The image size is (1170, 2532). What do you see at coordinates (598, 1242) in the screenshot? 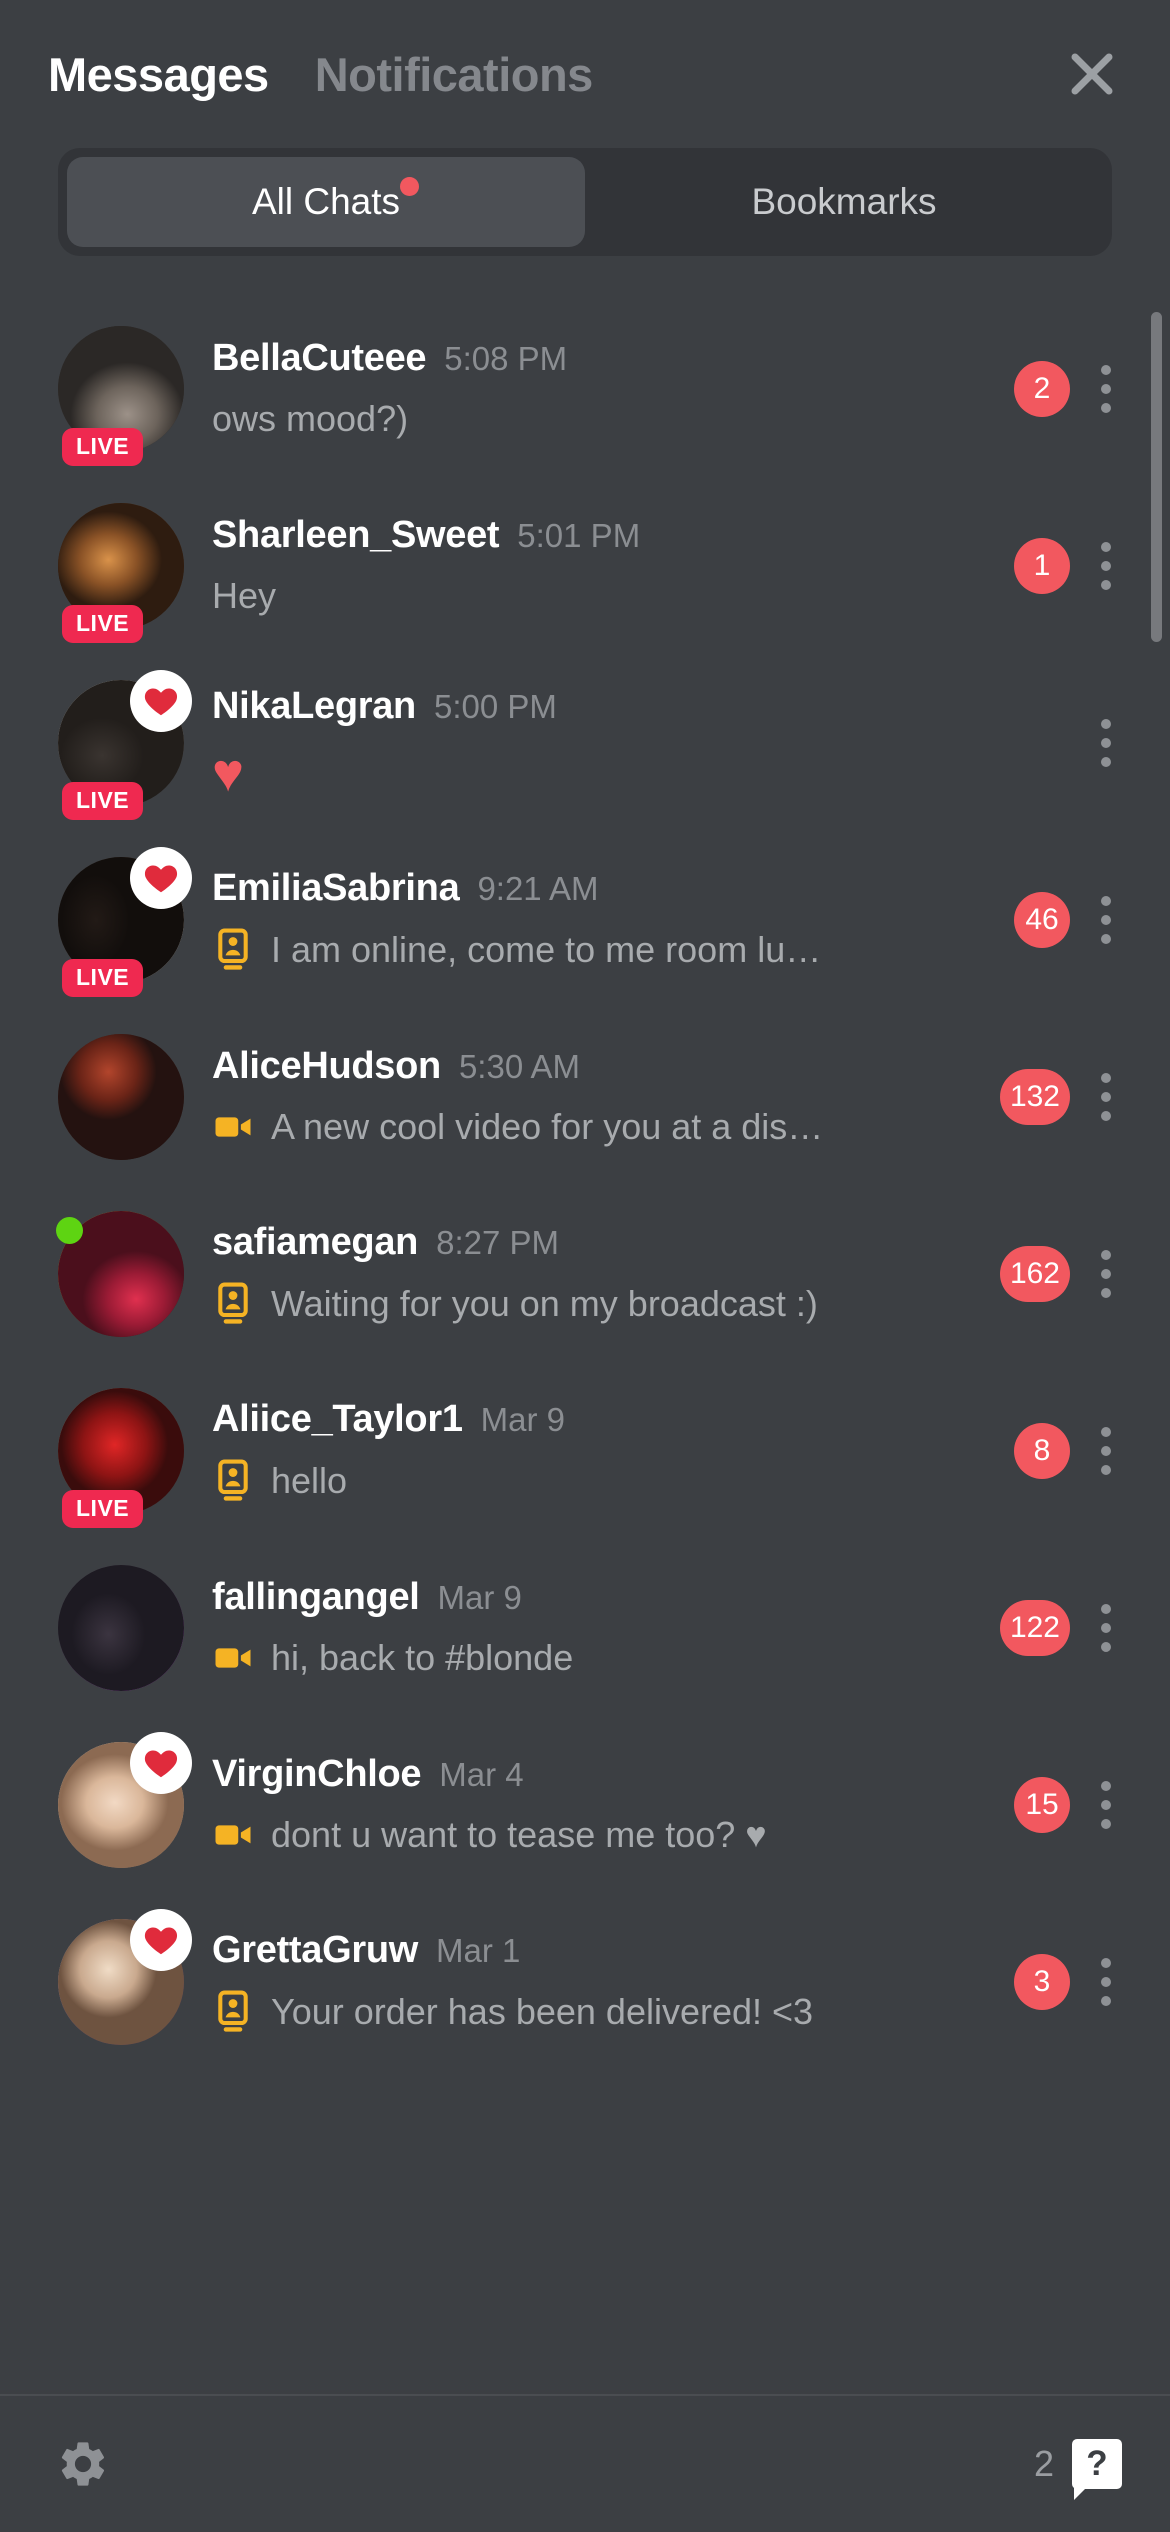
I see `chat-row-name-line: safiamegan 8:27 PM` at bounding box center [598, 1242].